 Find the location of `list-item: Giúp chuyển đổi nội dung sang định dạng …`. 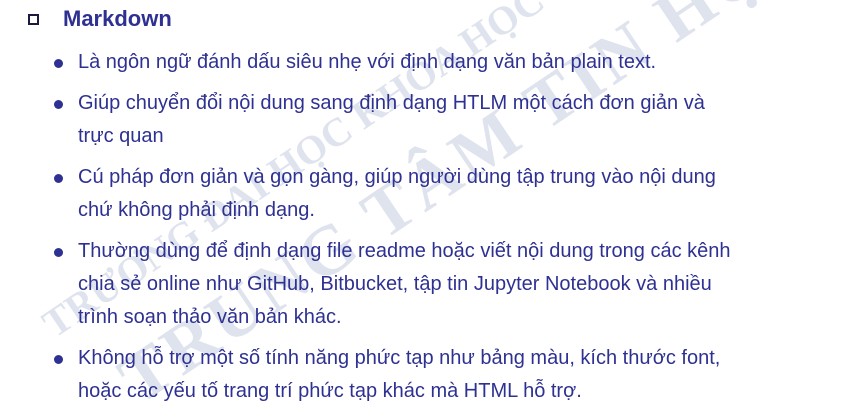

list-item: Giúp chuyển đổi nội dung sang định dạng … is located at coordinates (392, 120).